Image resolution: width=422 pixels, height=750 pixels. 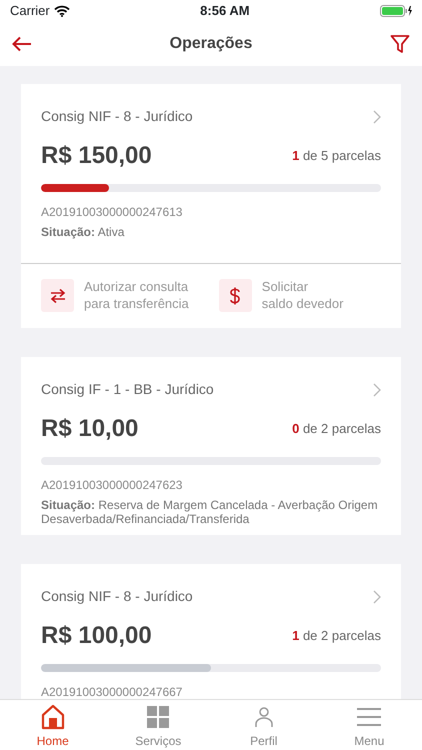 I want to click on contract-code: A20191003000000247667, so click(x=112, y=691).